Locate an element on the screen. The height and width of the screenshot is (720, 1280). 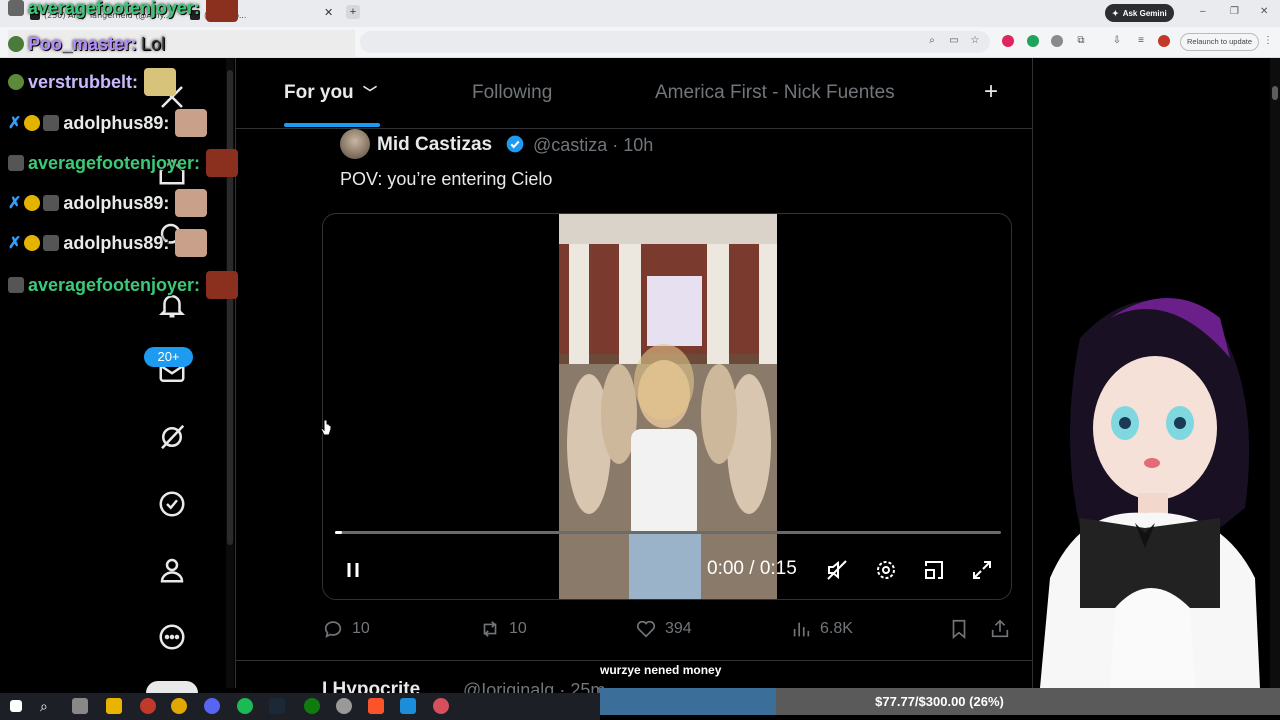
vtuber-avatar is located at coordinates (1150, 493).